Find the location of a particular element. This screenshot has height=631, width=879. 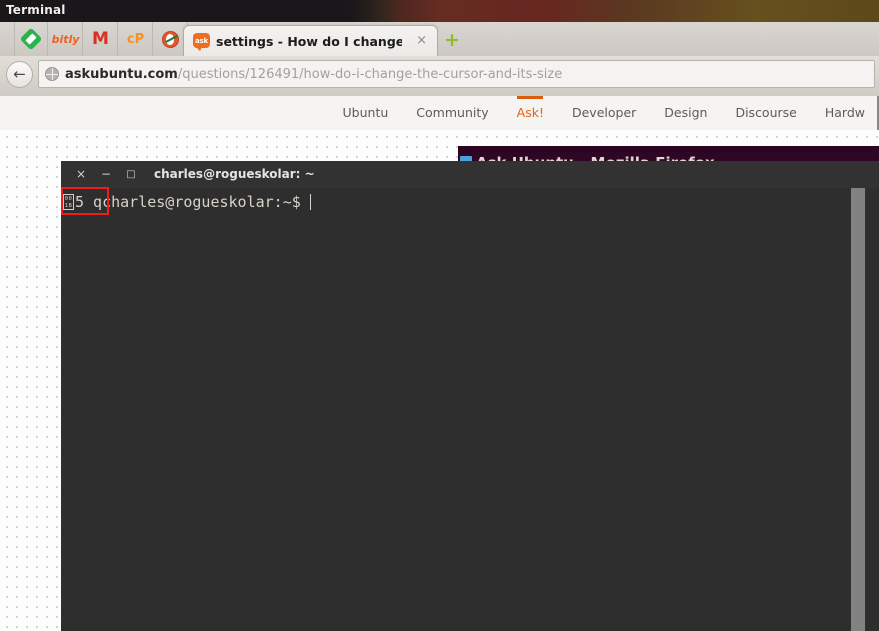

tab-close-icon: × is located at coordinates (421, 41).